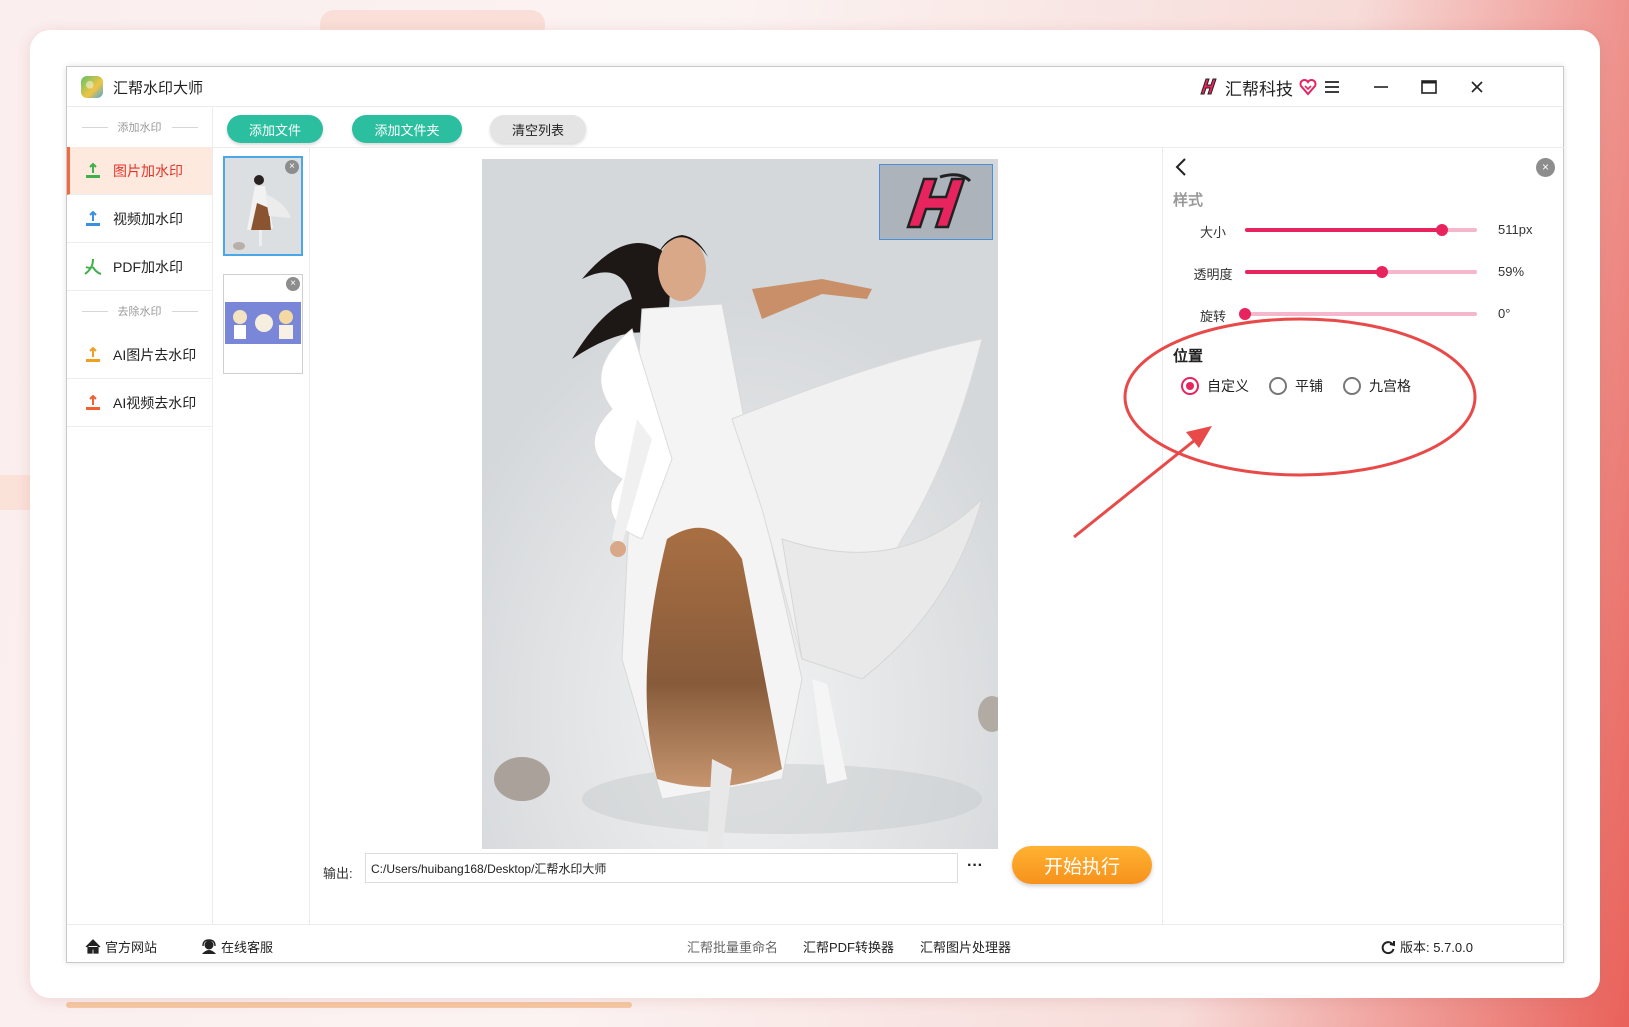 The width and height of the screenshot is (1629, 1027). I want to click on menu-icon, so click(1332, 87).